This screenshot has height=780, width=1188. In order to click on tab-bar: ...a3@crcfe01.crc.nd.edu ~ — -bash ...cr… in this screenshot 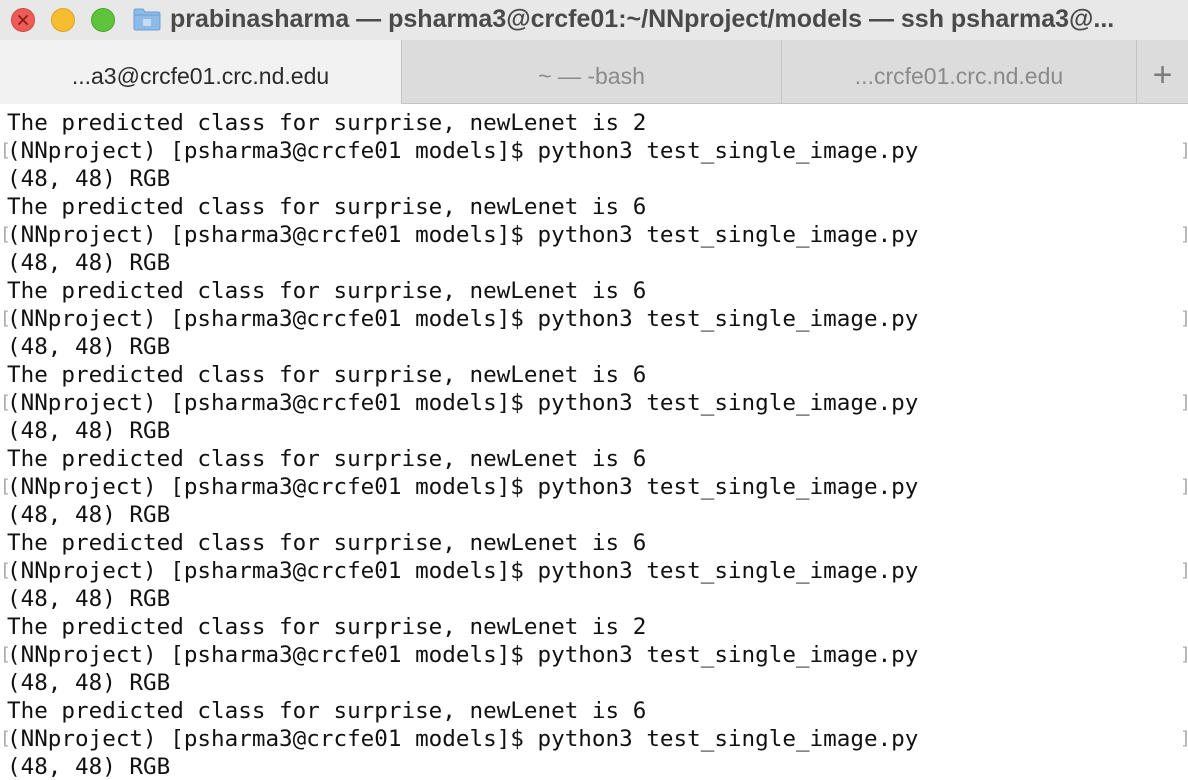, I will do `click(594, 72)`.